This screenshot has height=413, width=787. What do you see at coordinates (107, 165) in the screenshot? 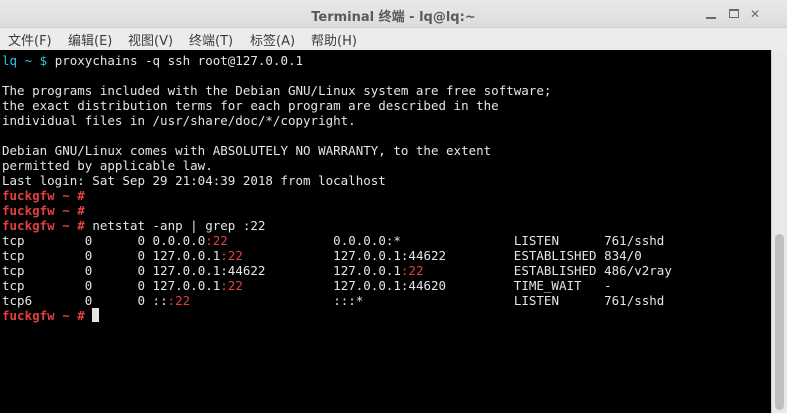
I see `motd-text: permitted by applicable law.` at bounding box center [107, 165].